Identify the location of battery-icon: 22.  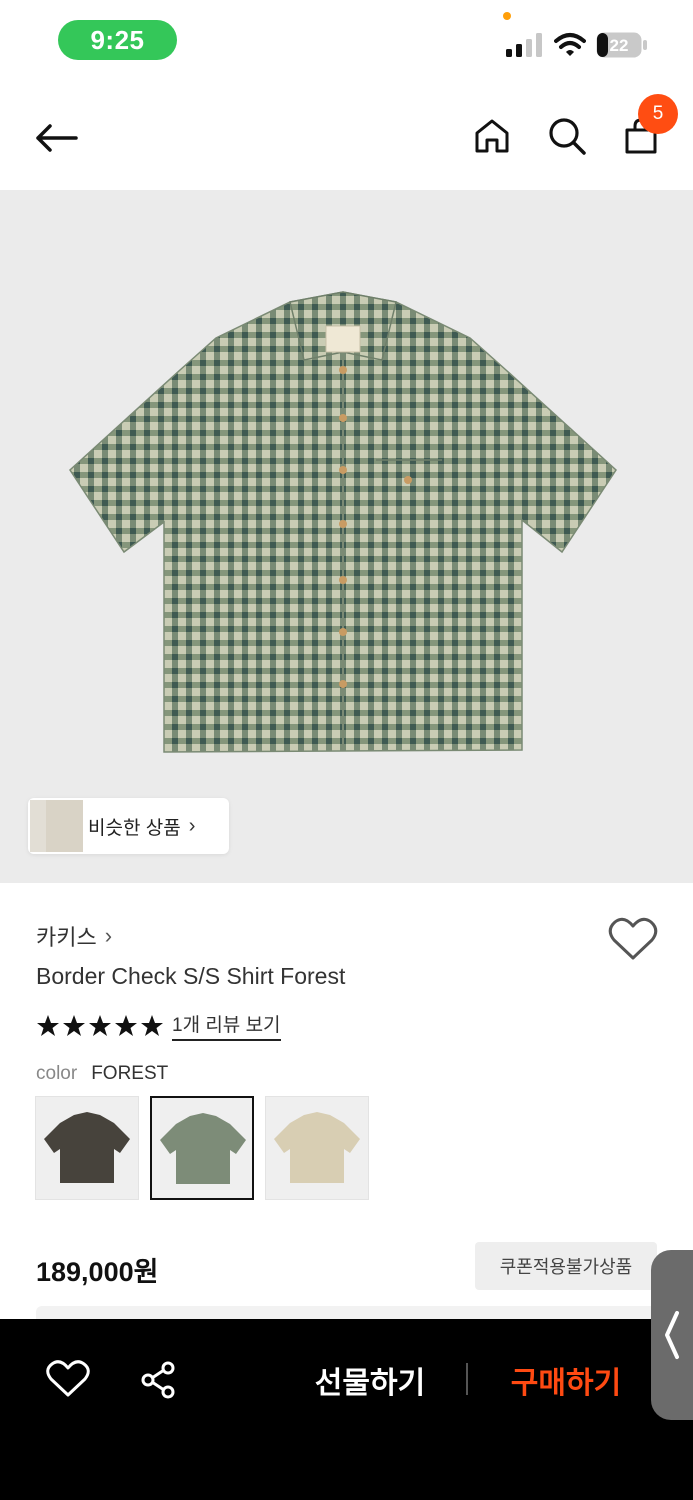
(621, 45).